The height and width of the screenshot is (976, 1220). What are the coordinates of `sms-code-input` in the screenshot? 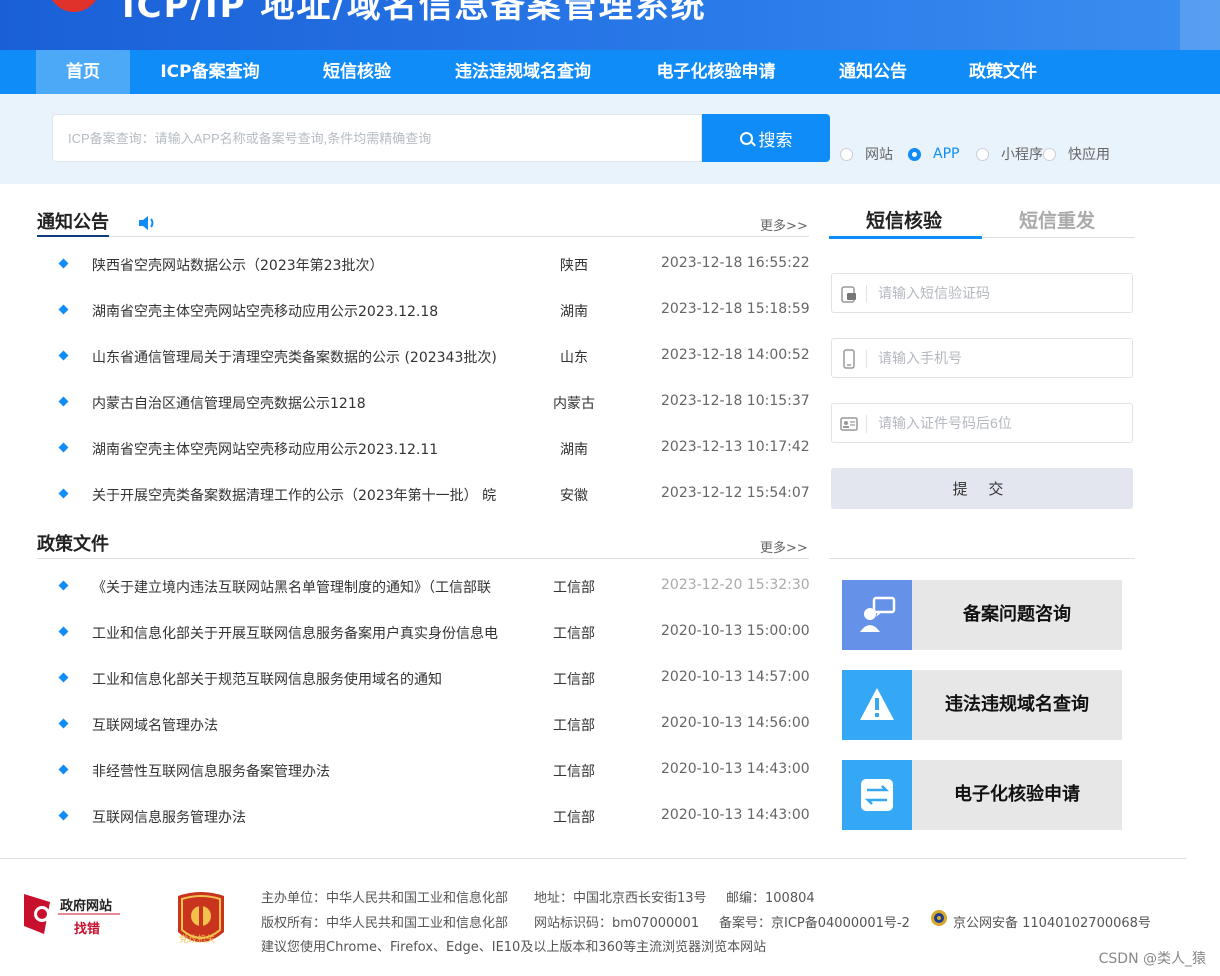 It's located at (1003, 293).